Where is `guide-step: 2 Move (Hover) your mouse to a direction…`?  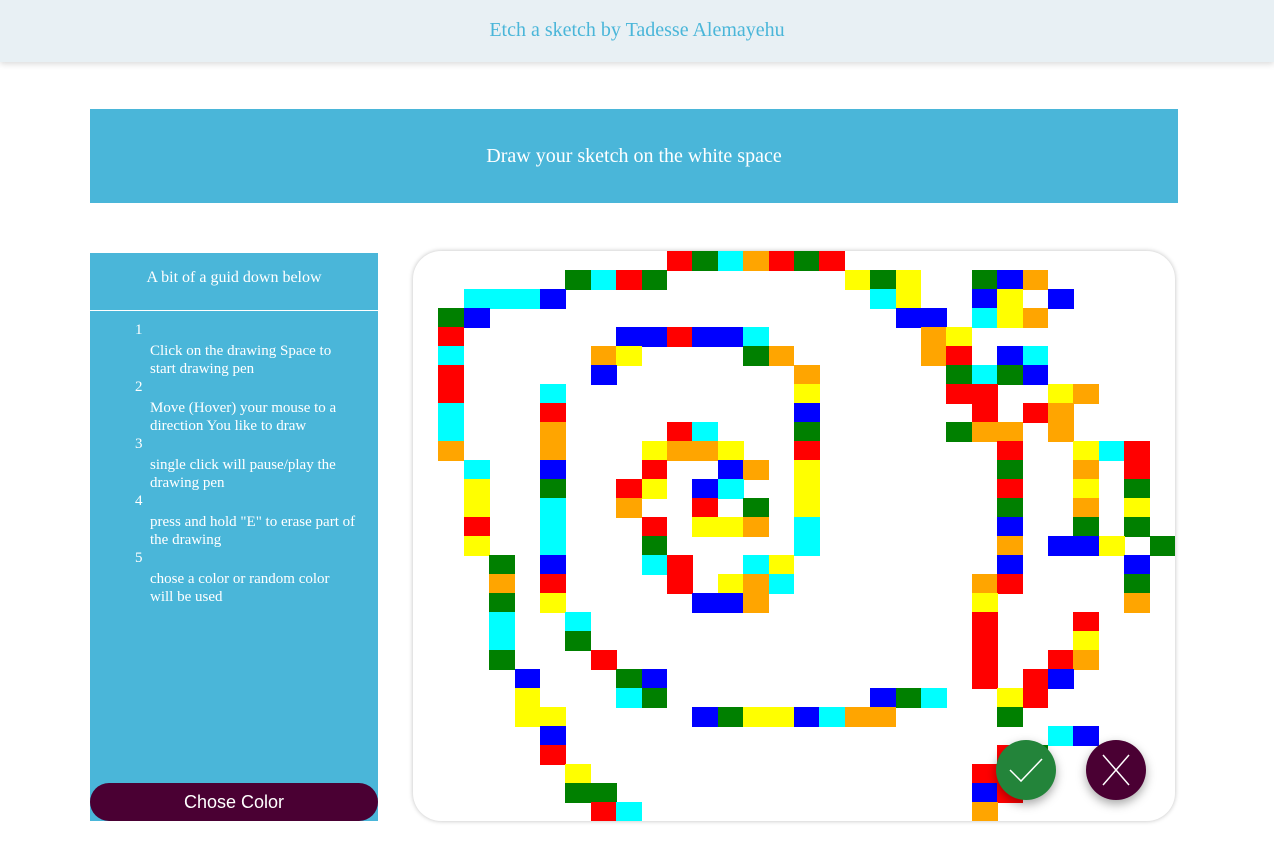
guide-step: 2 Move (Hover) your mouse to a direction… is located at coordinates (234, 406).